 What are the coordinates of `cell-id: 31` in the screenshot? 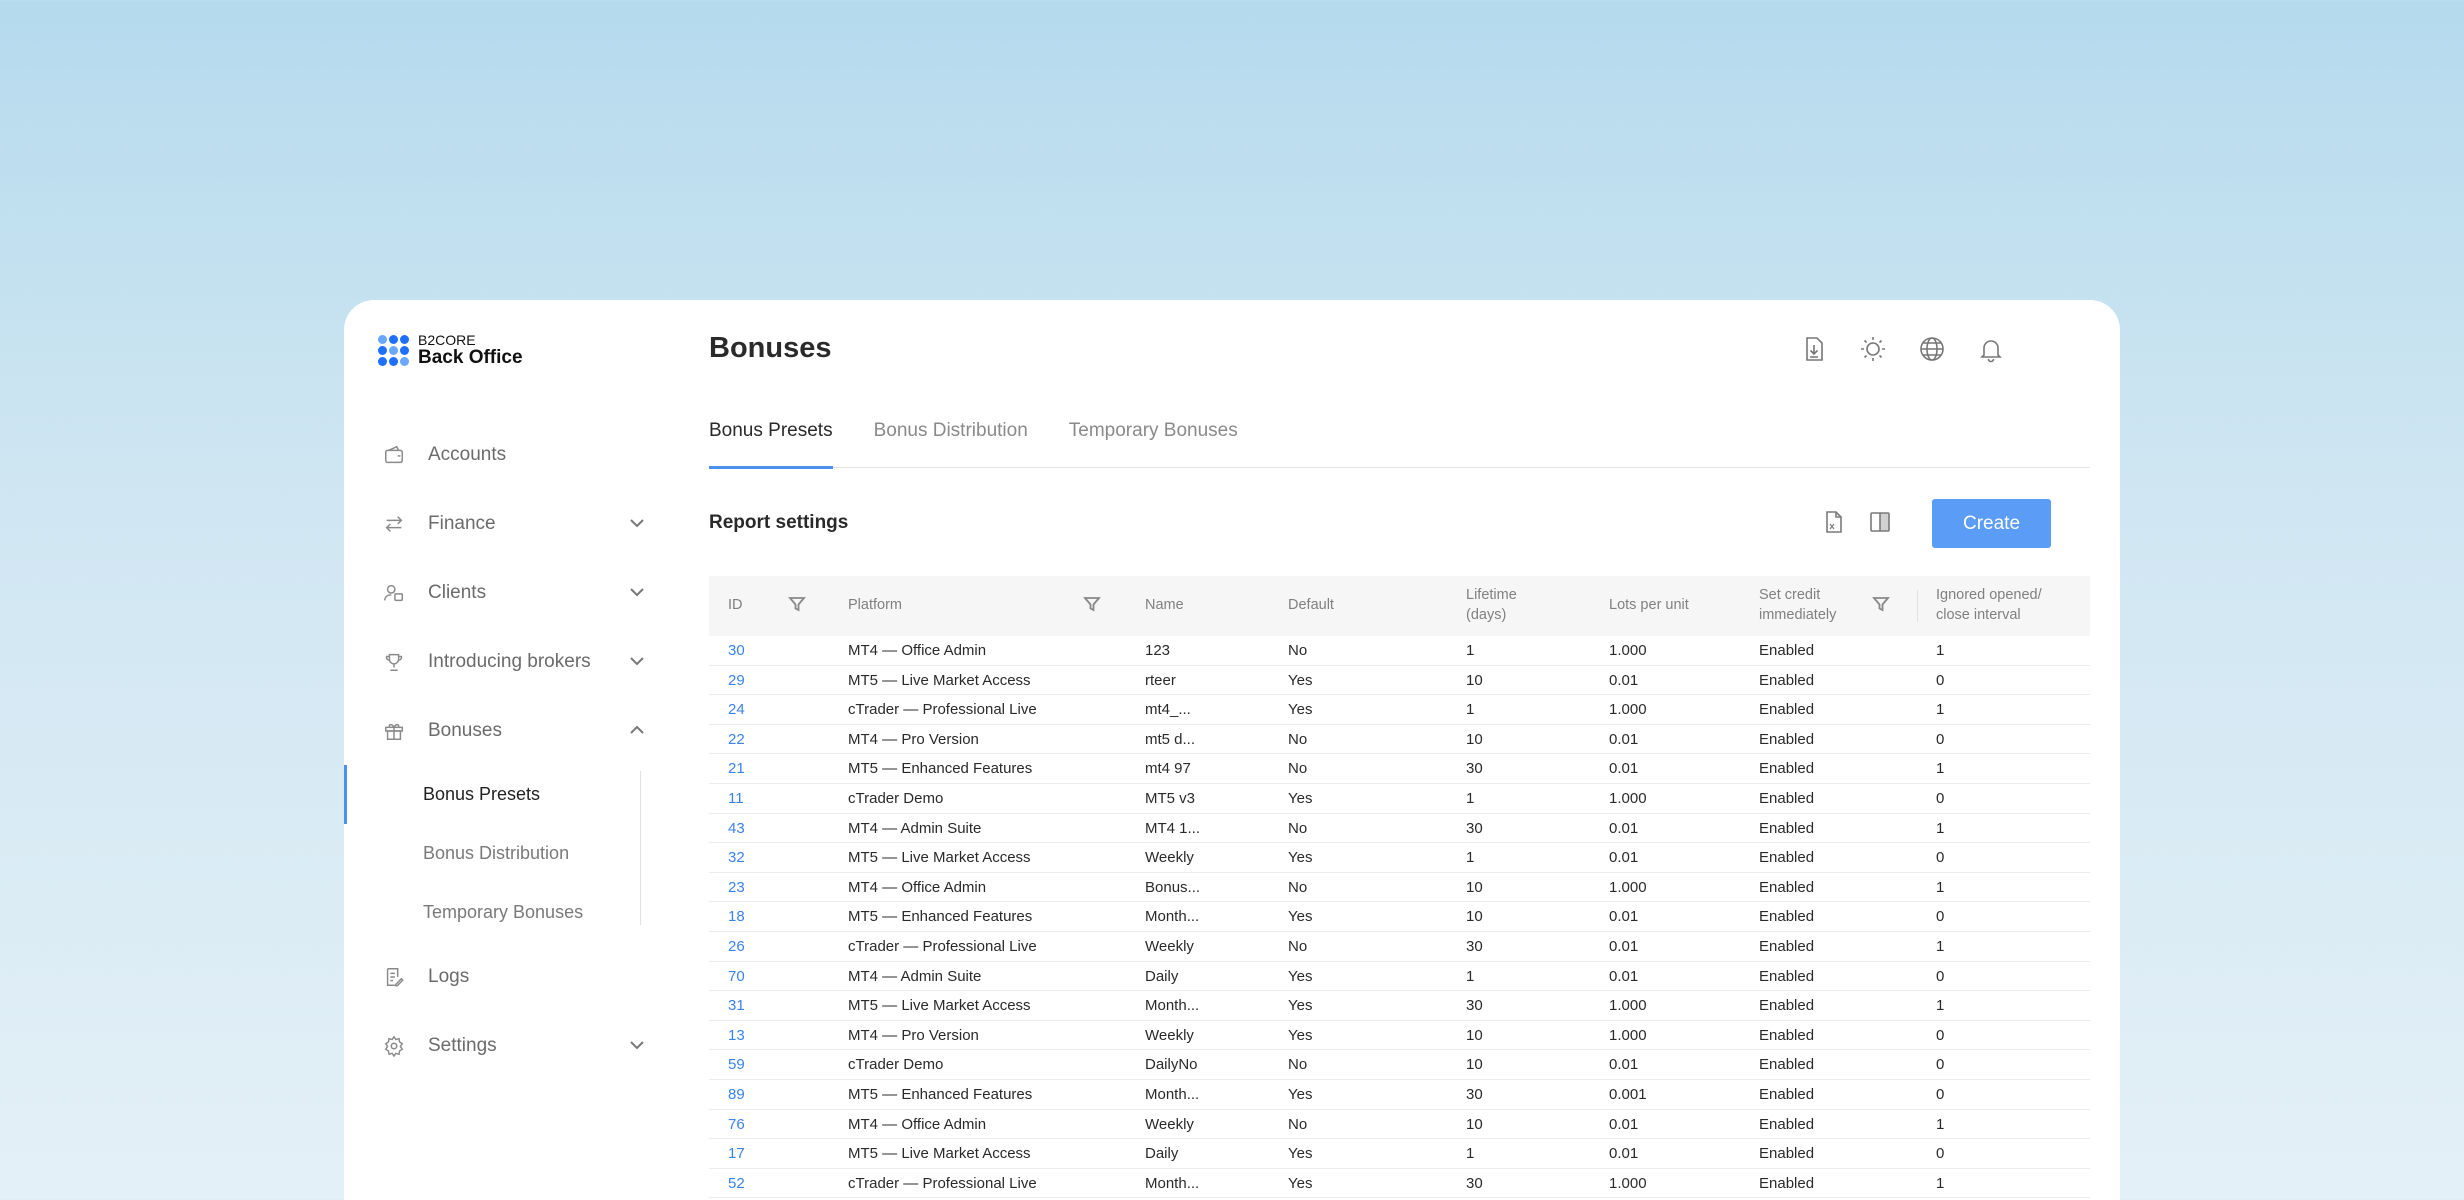 It's located at (736, 1005).